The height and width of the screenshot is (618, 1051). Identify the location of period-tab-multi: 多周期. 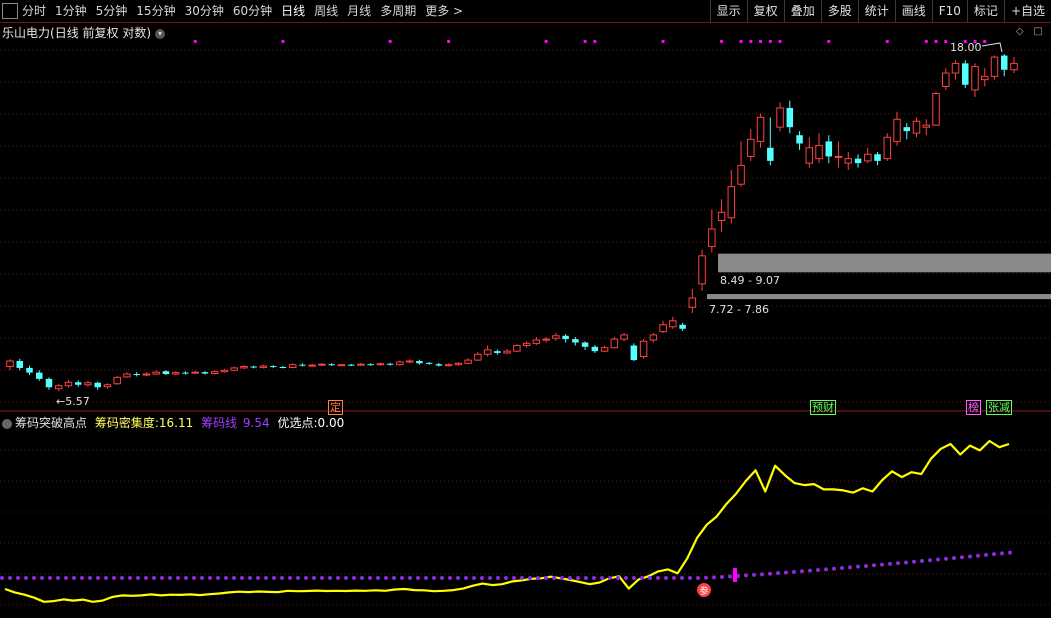
(398, 11).